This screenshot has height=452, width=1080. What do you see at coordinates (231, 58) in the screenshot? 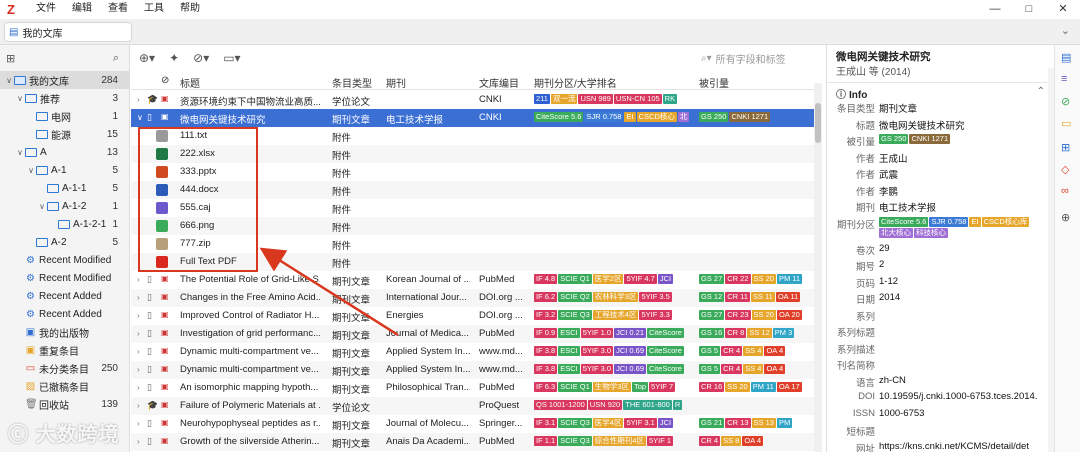
I see `new-note-icon: ▭▾` at bounding box center [231, 58].